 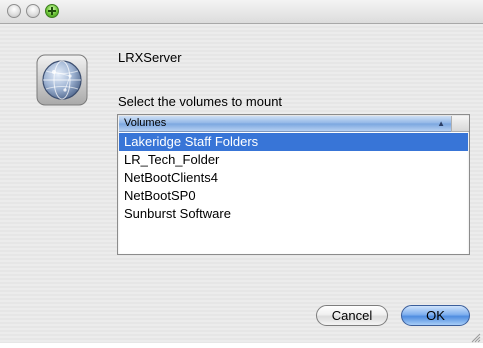 I want to click on sort-ascending-icon: ▲, so click(x=441, y=123).